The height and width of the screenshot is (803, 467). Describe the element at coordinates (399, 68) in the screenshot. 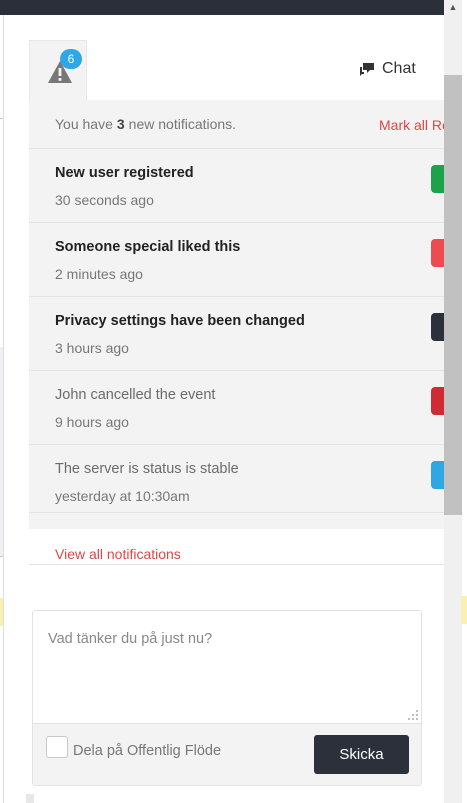

I see `tab-chat-label: Chat` at that location.